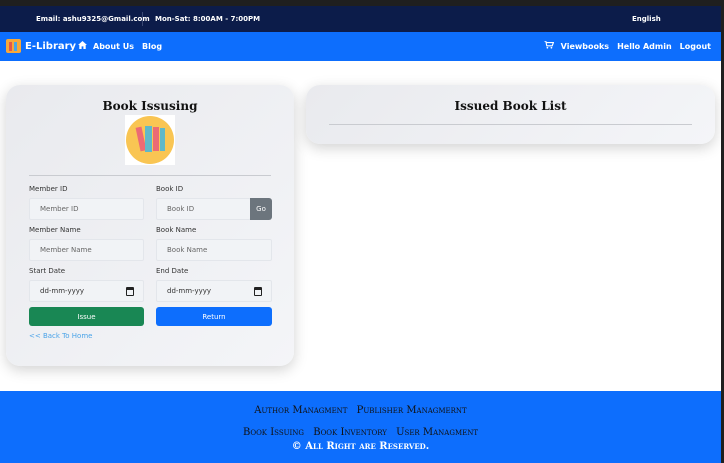 The height and width of the screenshot is (463, 724). What do you see at coordinates (47, 271) in the screenshot?
I see `start-date-label: Start Date` at bounding box center [47, 271].